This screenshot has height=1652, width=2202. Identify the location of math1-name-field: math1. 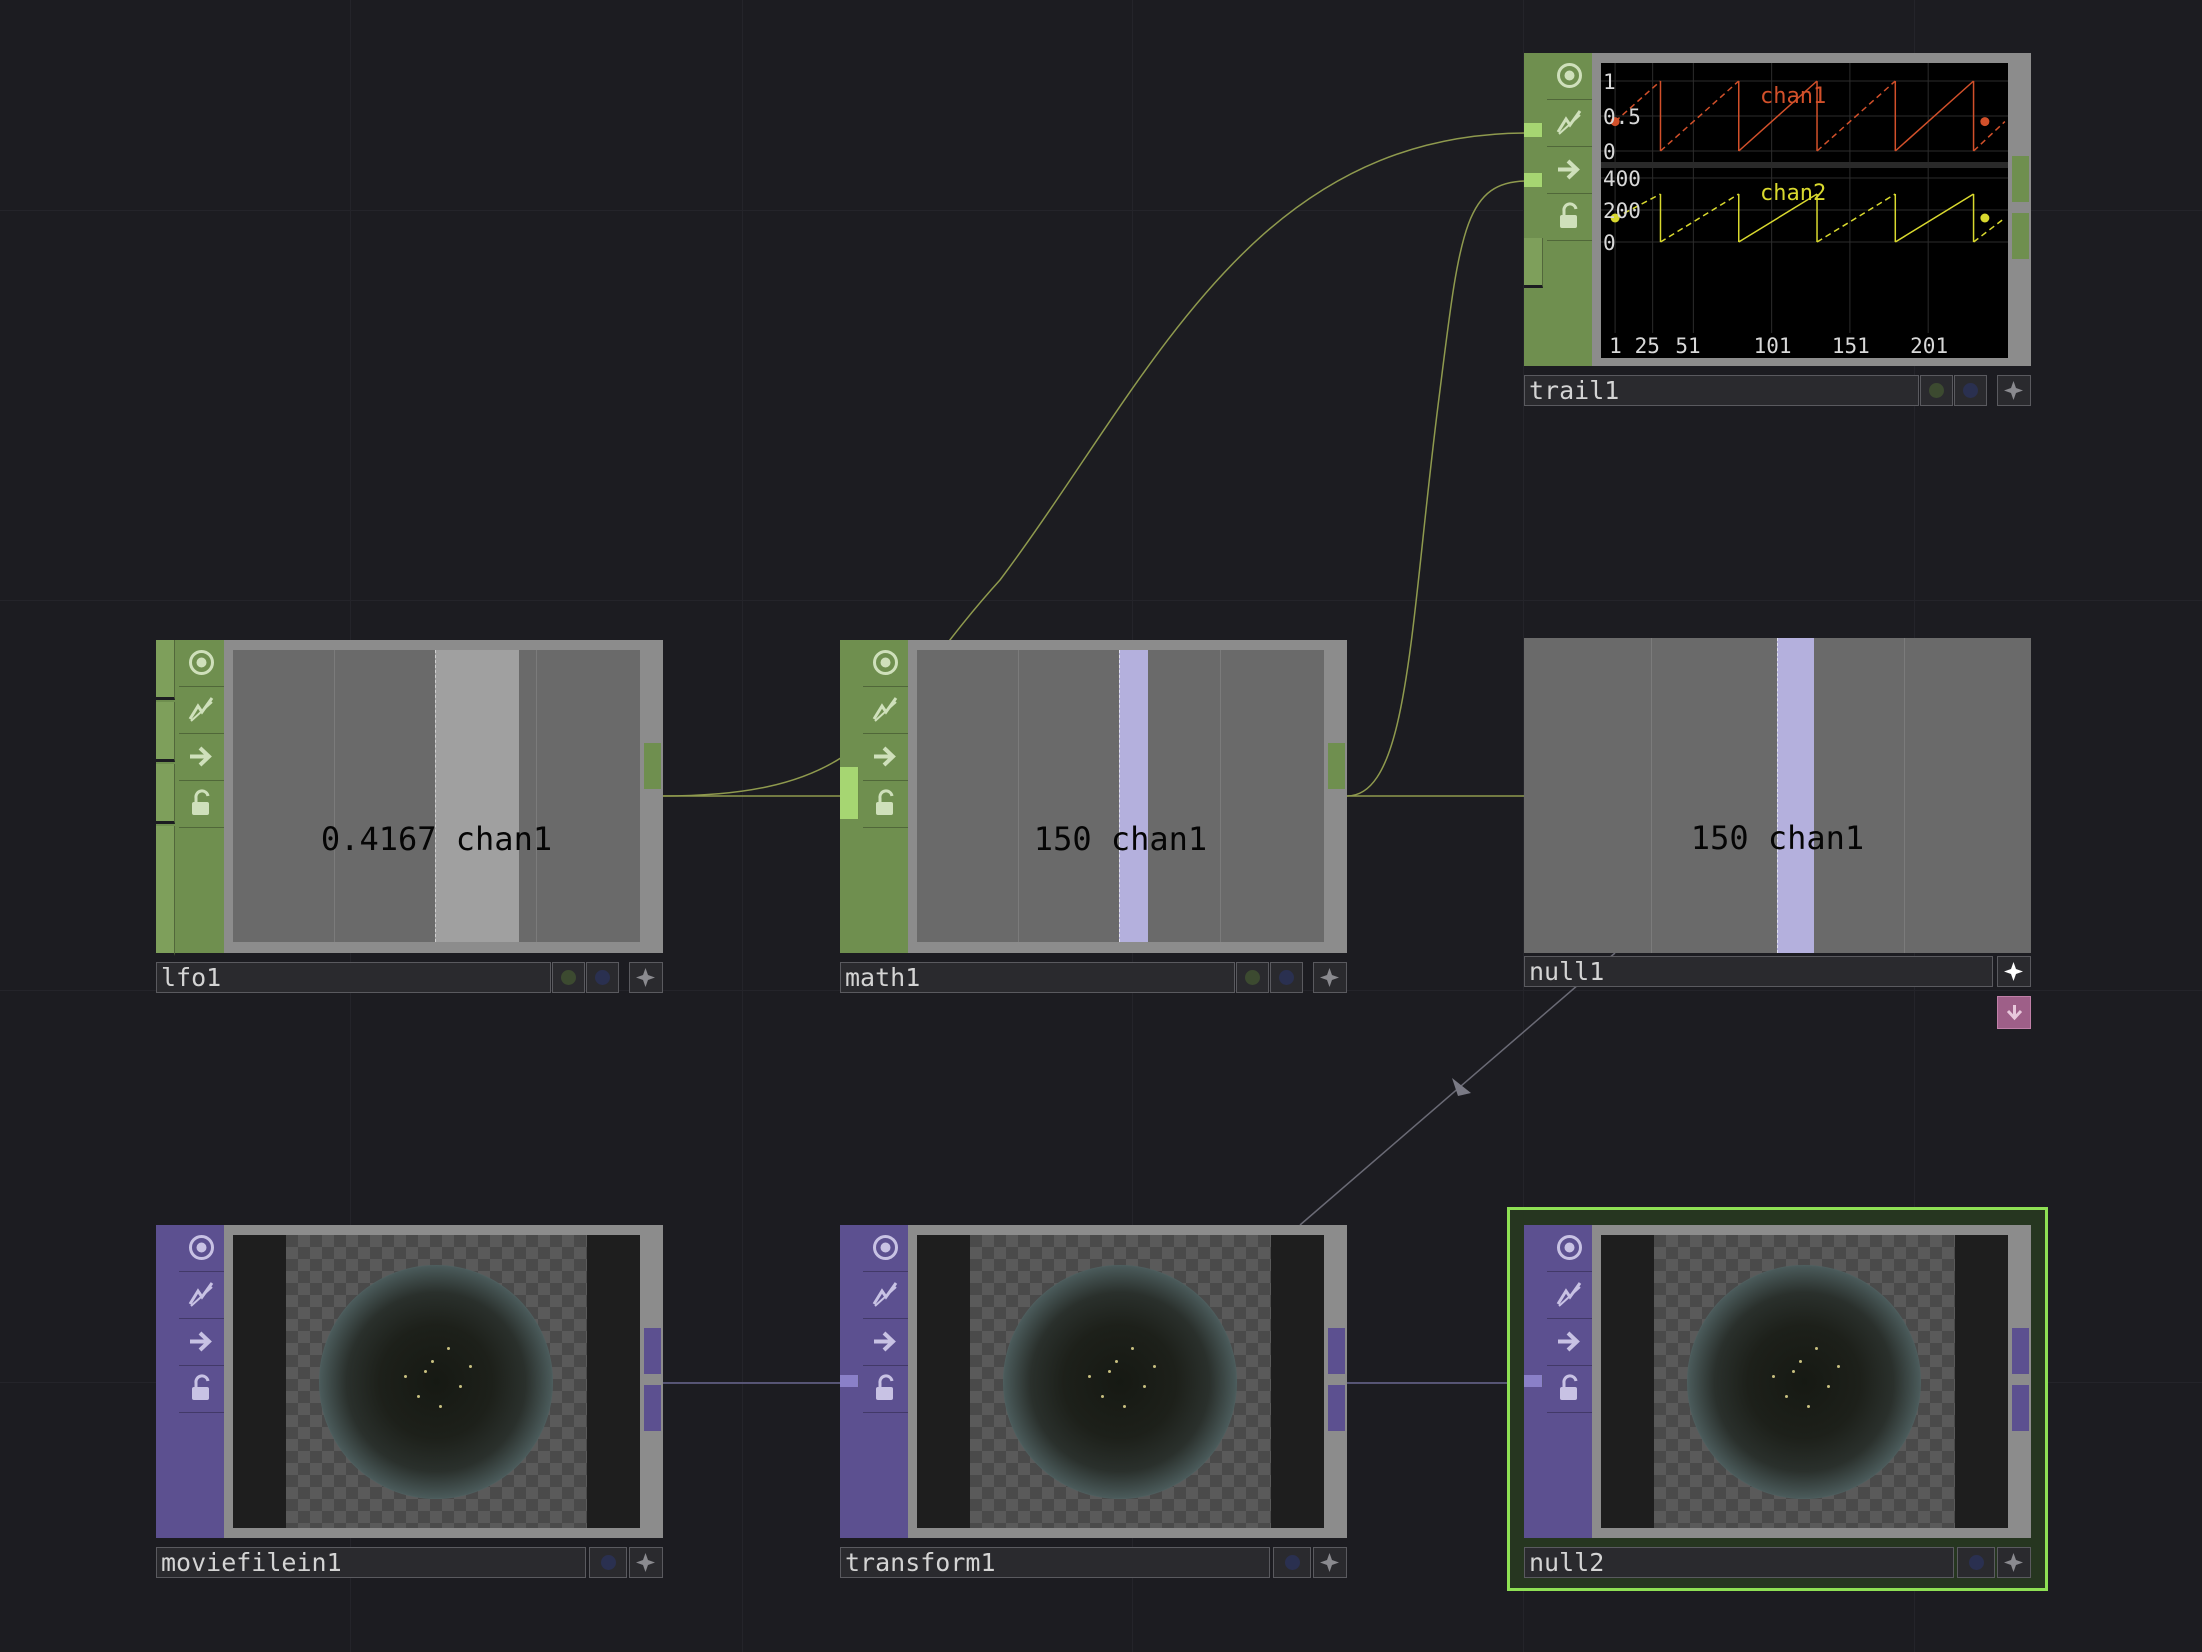
(1037, 977).